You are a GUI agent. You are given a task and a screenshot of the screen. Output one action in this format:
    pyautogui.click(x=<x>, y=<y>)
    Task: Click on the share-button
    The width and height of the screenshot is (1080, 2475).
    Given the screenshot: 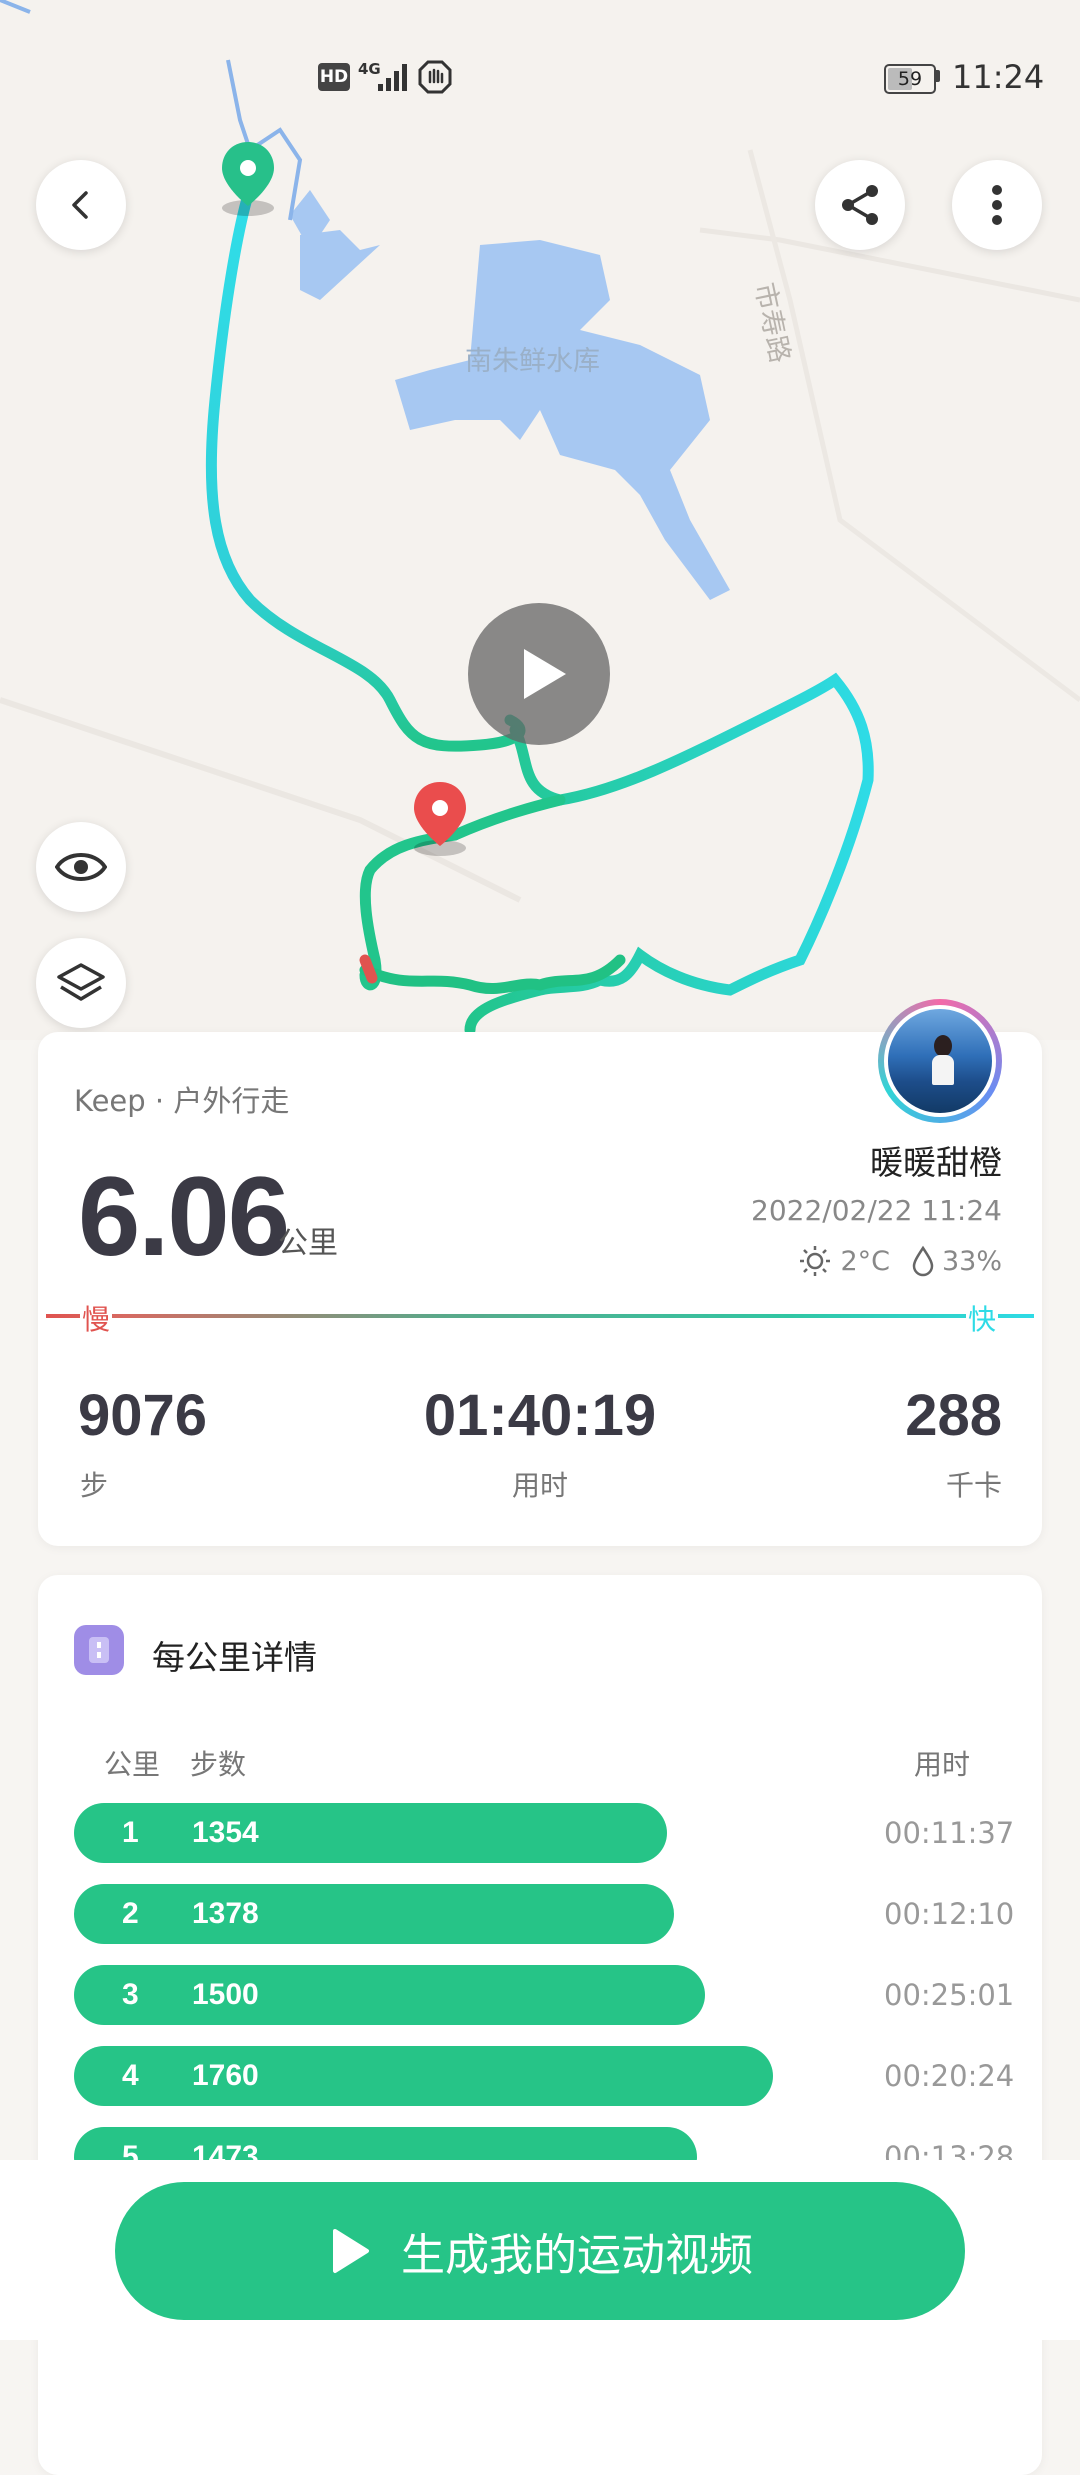 What is the action you would take?
    pyautogui.click(x=860, y=205)
    